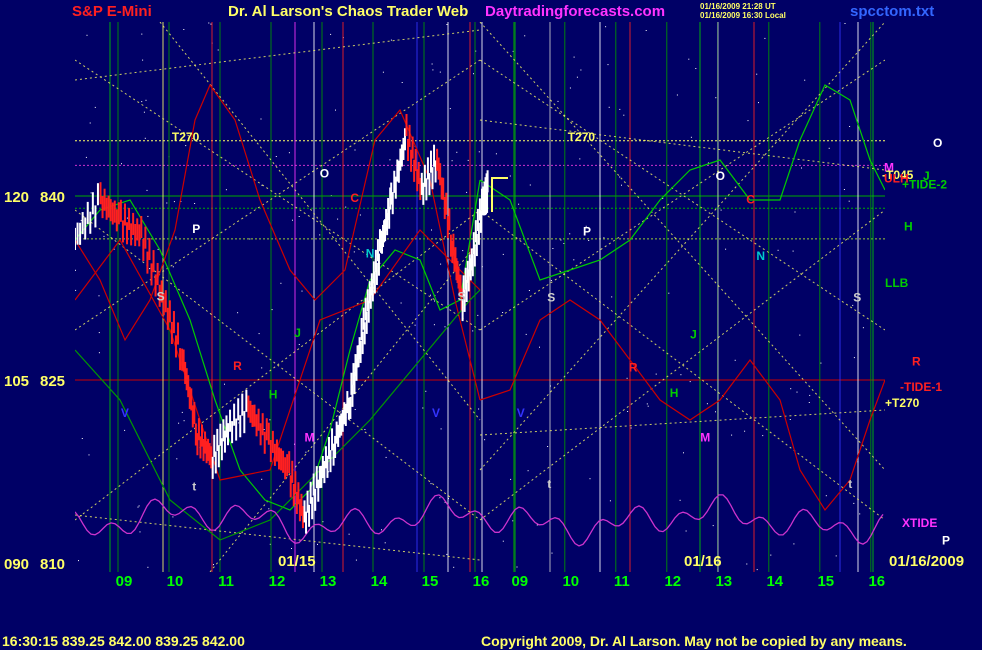 This screenshot has width=982, height=650. Describe the element at coordinates (237, 366) in the screenshot. I see `marker-day1: R` at that location.